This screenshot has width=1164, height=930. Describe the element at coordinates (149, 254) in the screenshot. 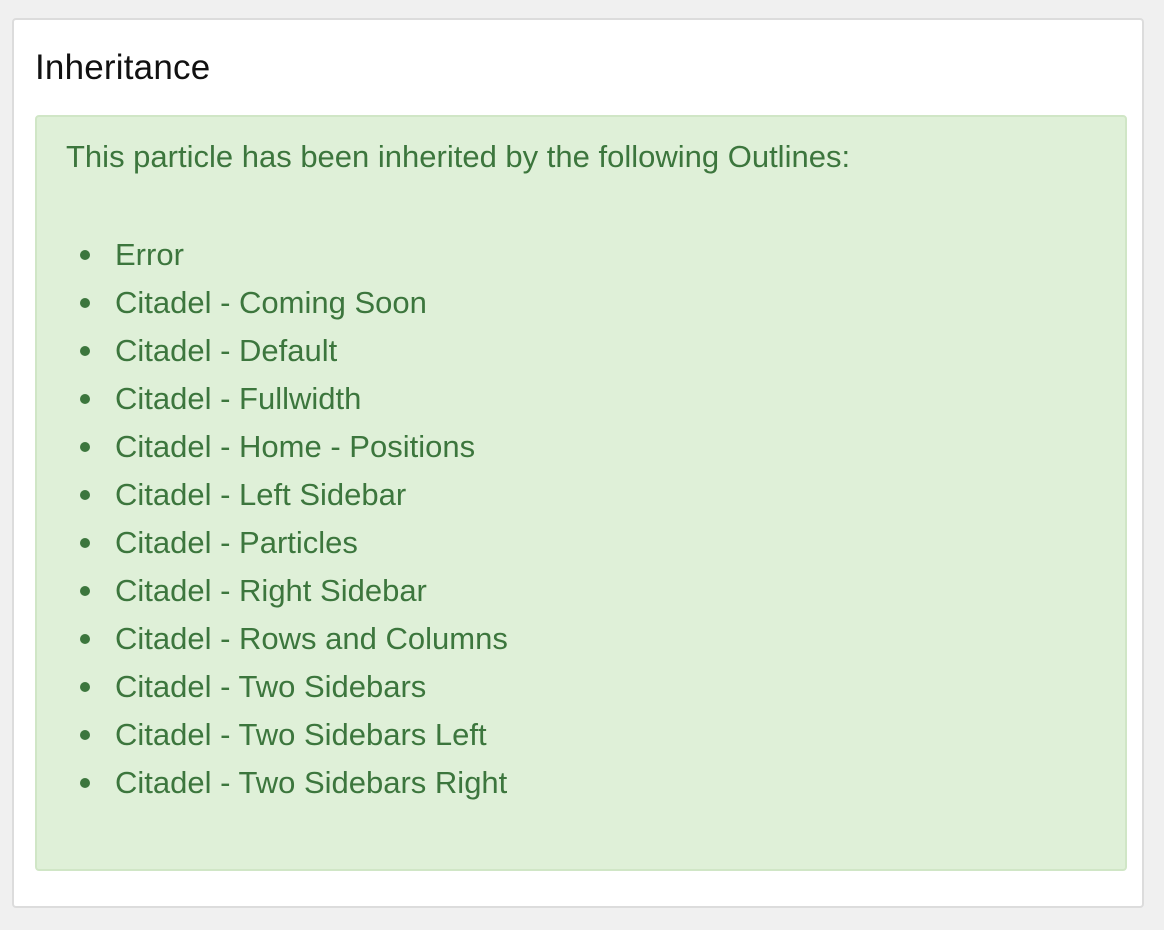

I see `outline-name: Error` at that location.